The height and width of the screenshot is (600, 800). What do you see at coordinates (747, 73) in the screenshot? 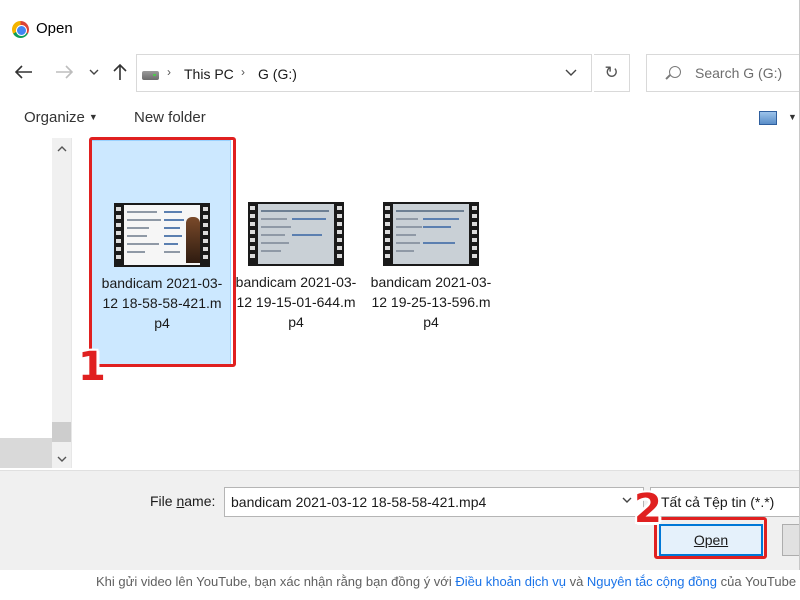
I see `search-input` at bounding box center [747, 73].